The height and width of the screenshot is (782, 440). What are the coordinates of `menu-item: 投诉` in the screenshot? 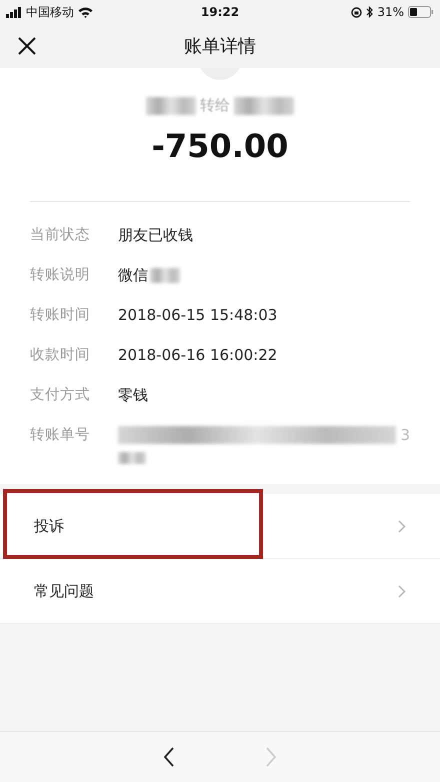 It's located at (220, 526).